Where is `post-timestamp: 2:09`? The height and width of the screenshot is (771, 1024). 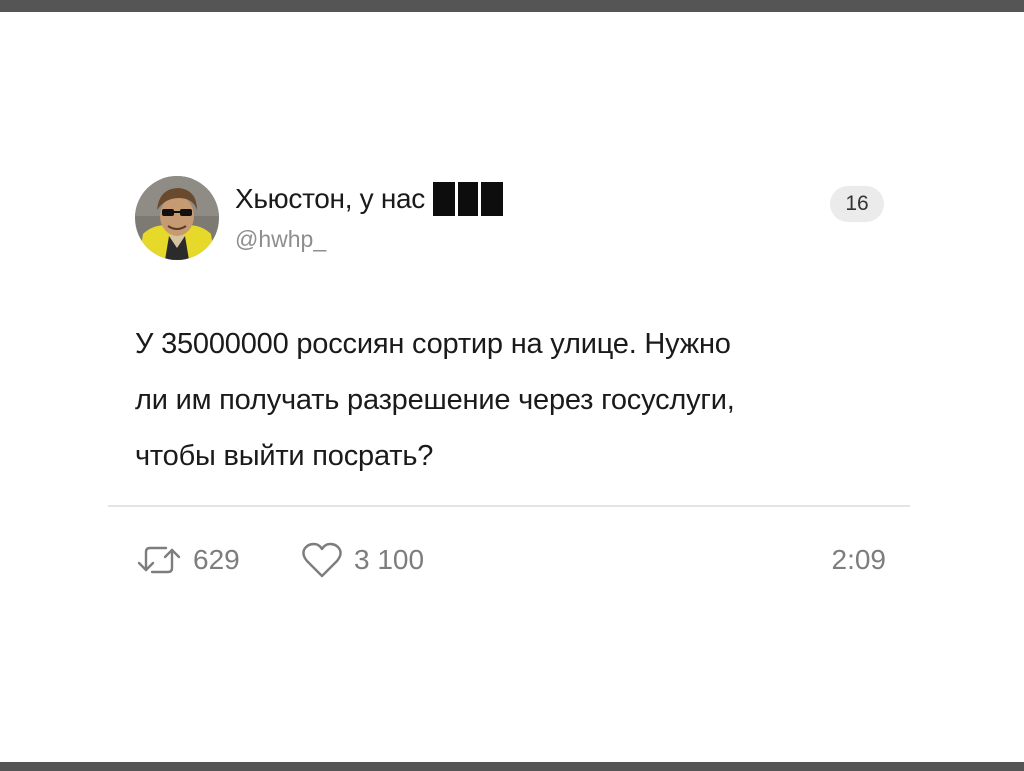 post-timestamp: 2:09 is located at coordinates (847, 560).